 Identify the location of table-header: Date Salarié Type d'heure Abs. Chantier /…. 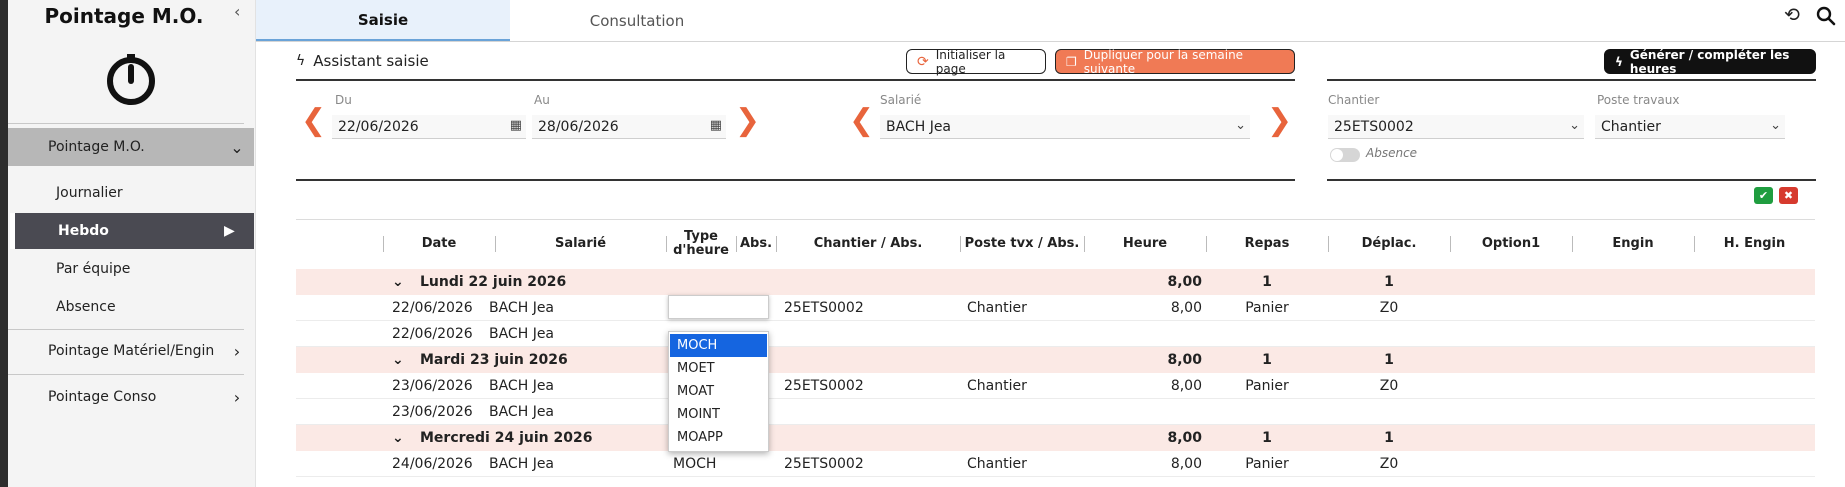
(1055, 243).